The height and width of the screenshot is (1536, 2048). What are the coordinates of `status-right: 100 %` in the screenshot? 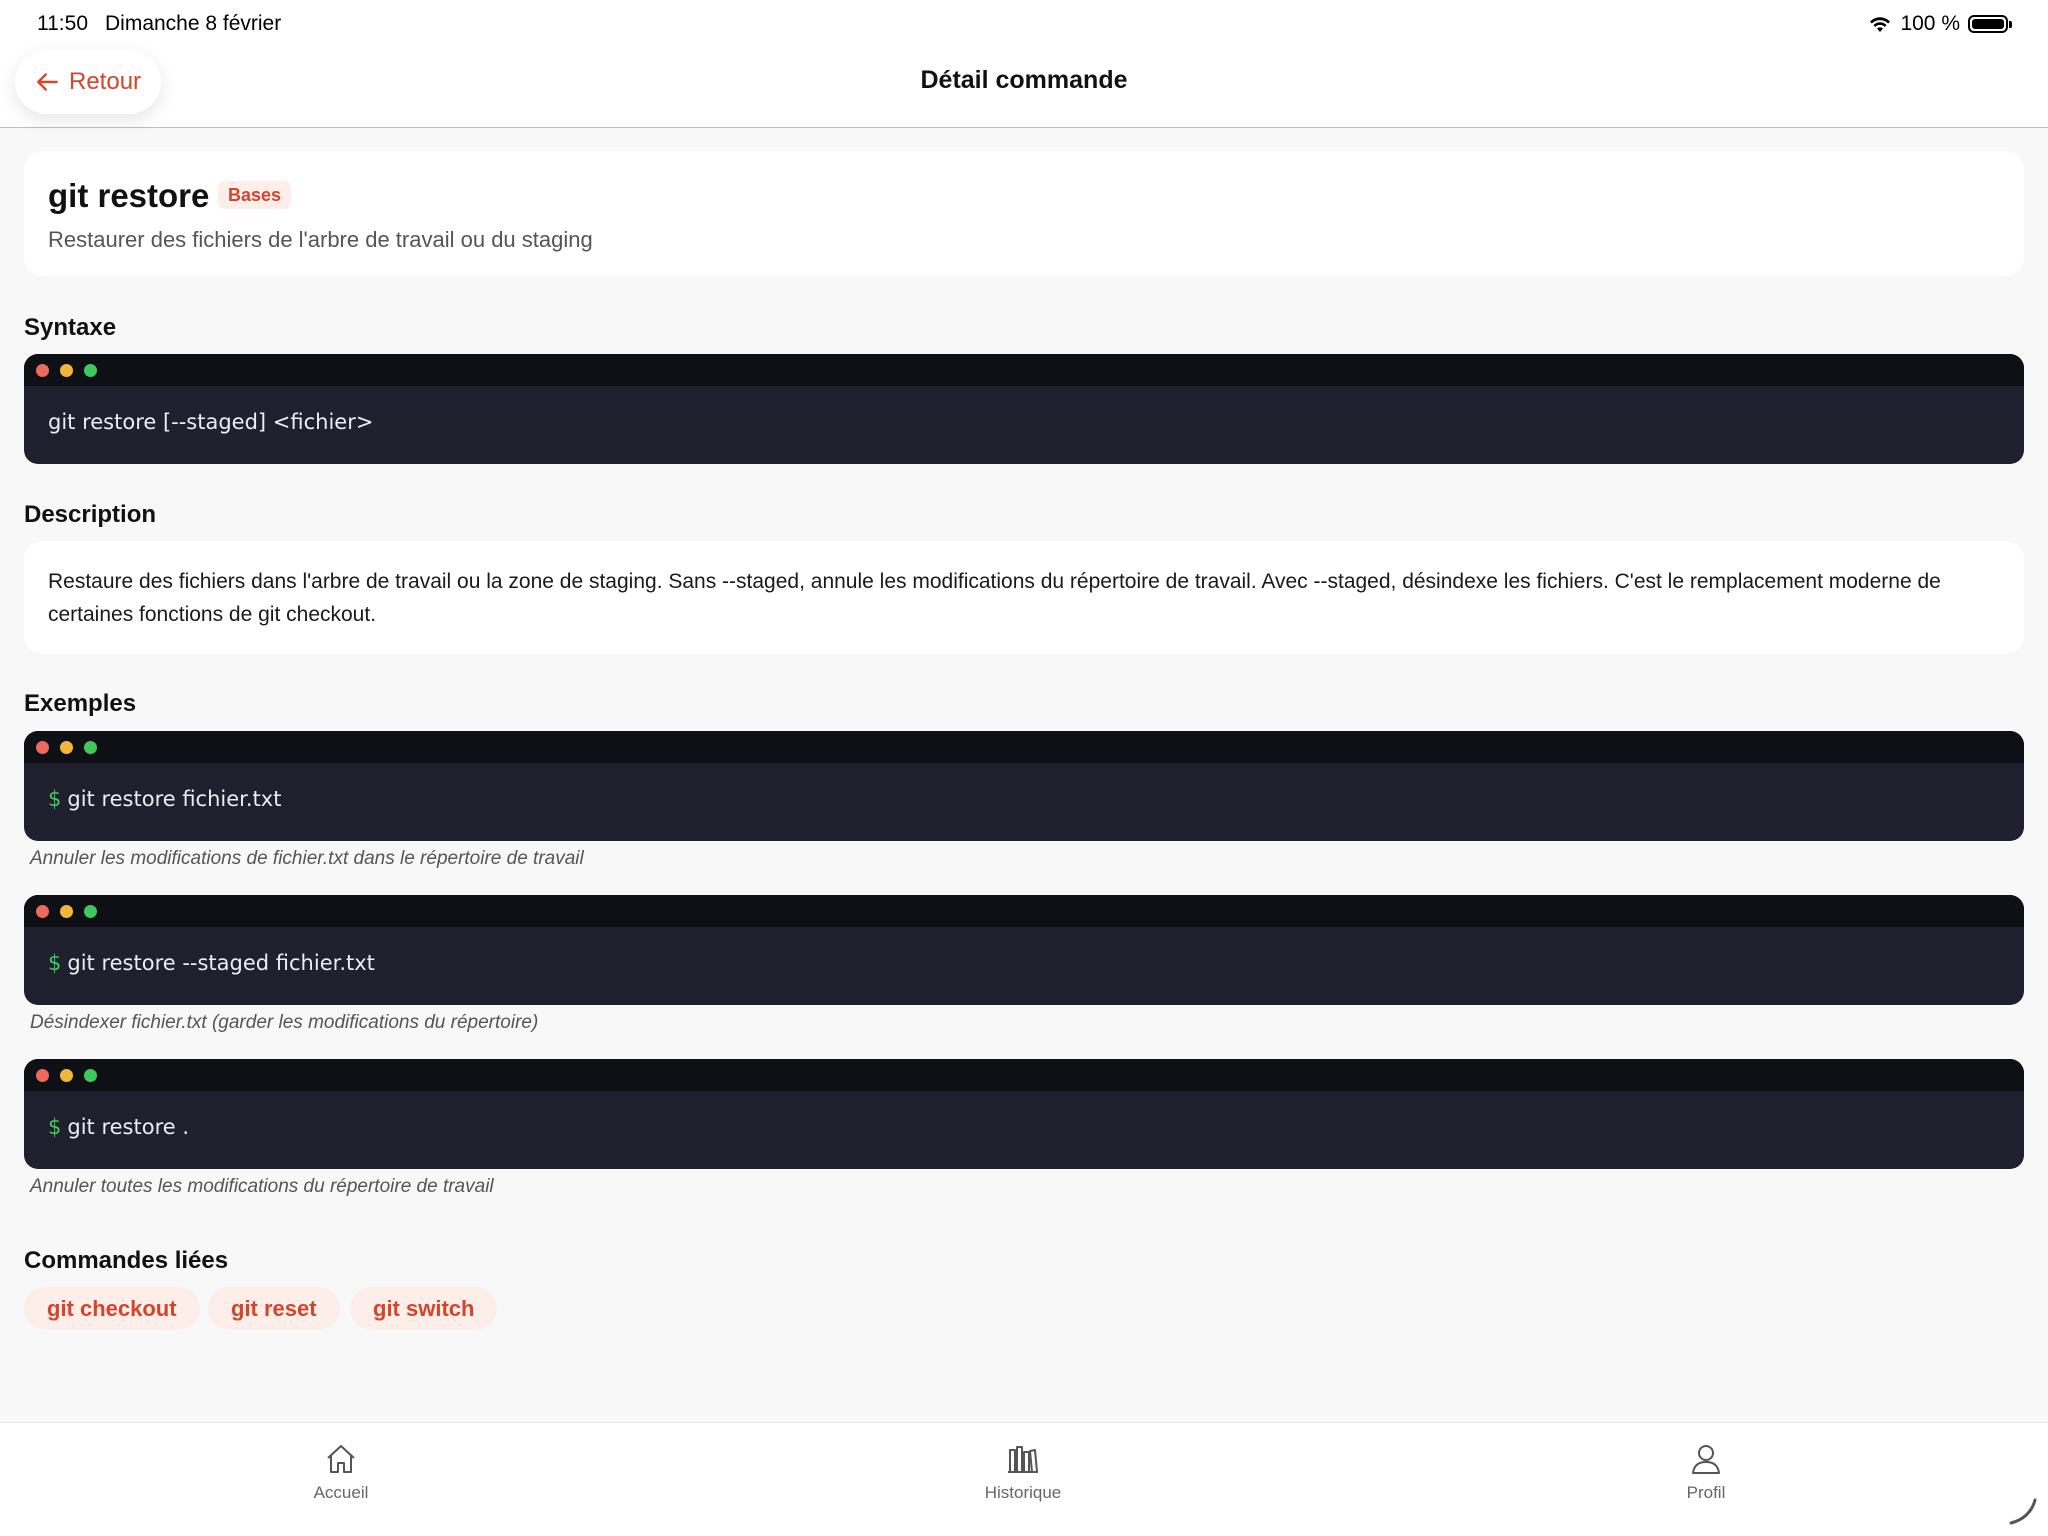 It's located at (1940, 24).